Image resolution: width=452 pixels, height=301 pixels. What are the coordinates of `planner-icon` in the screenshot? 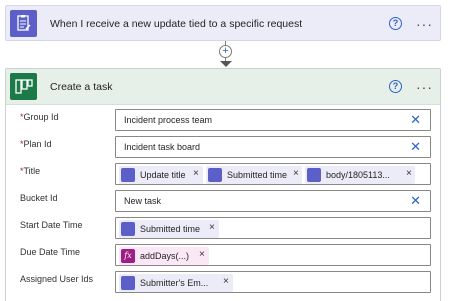 It's located at (23, 86).